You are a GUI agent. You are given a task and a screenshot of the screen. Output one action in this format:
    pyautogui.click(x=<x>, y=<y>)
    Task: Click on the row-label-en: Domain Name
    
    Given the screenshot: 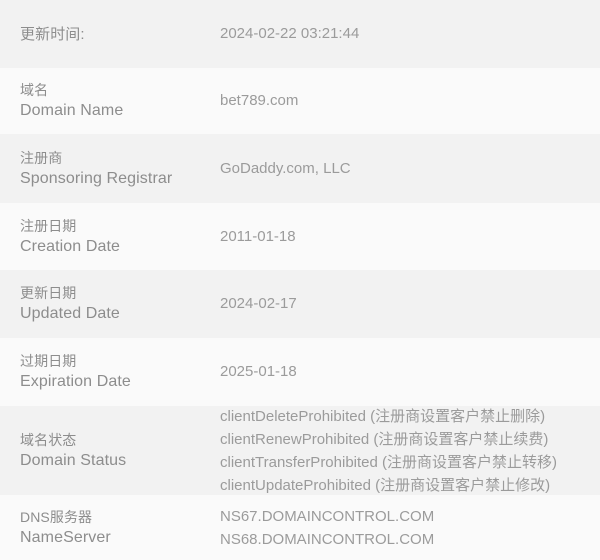 What is the action you would take?
    pyautogui.click(x=72, y=110)
    